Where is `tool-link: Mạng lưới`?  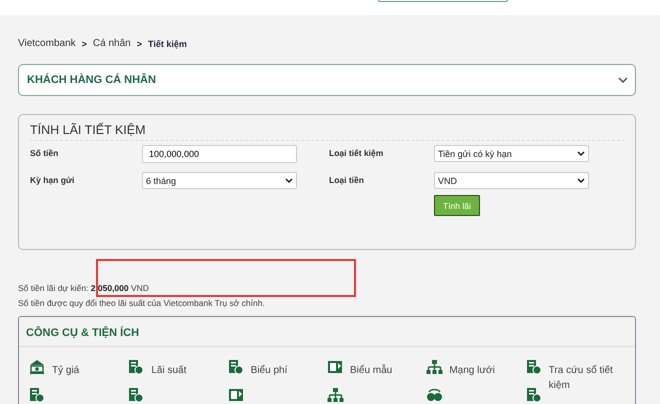
tool-link: Mạng lưới is located at coordinates (486, 368).